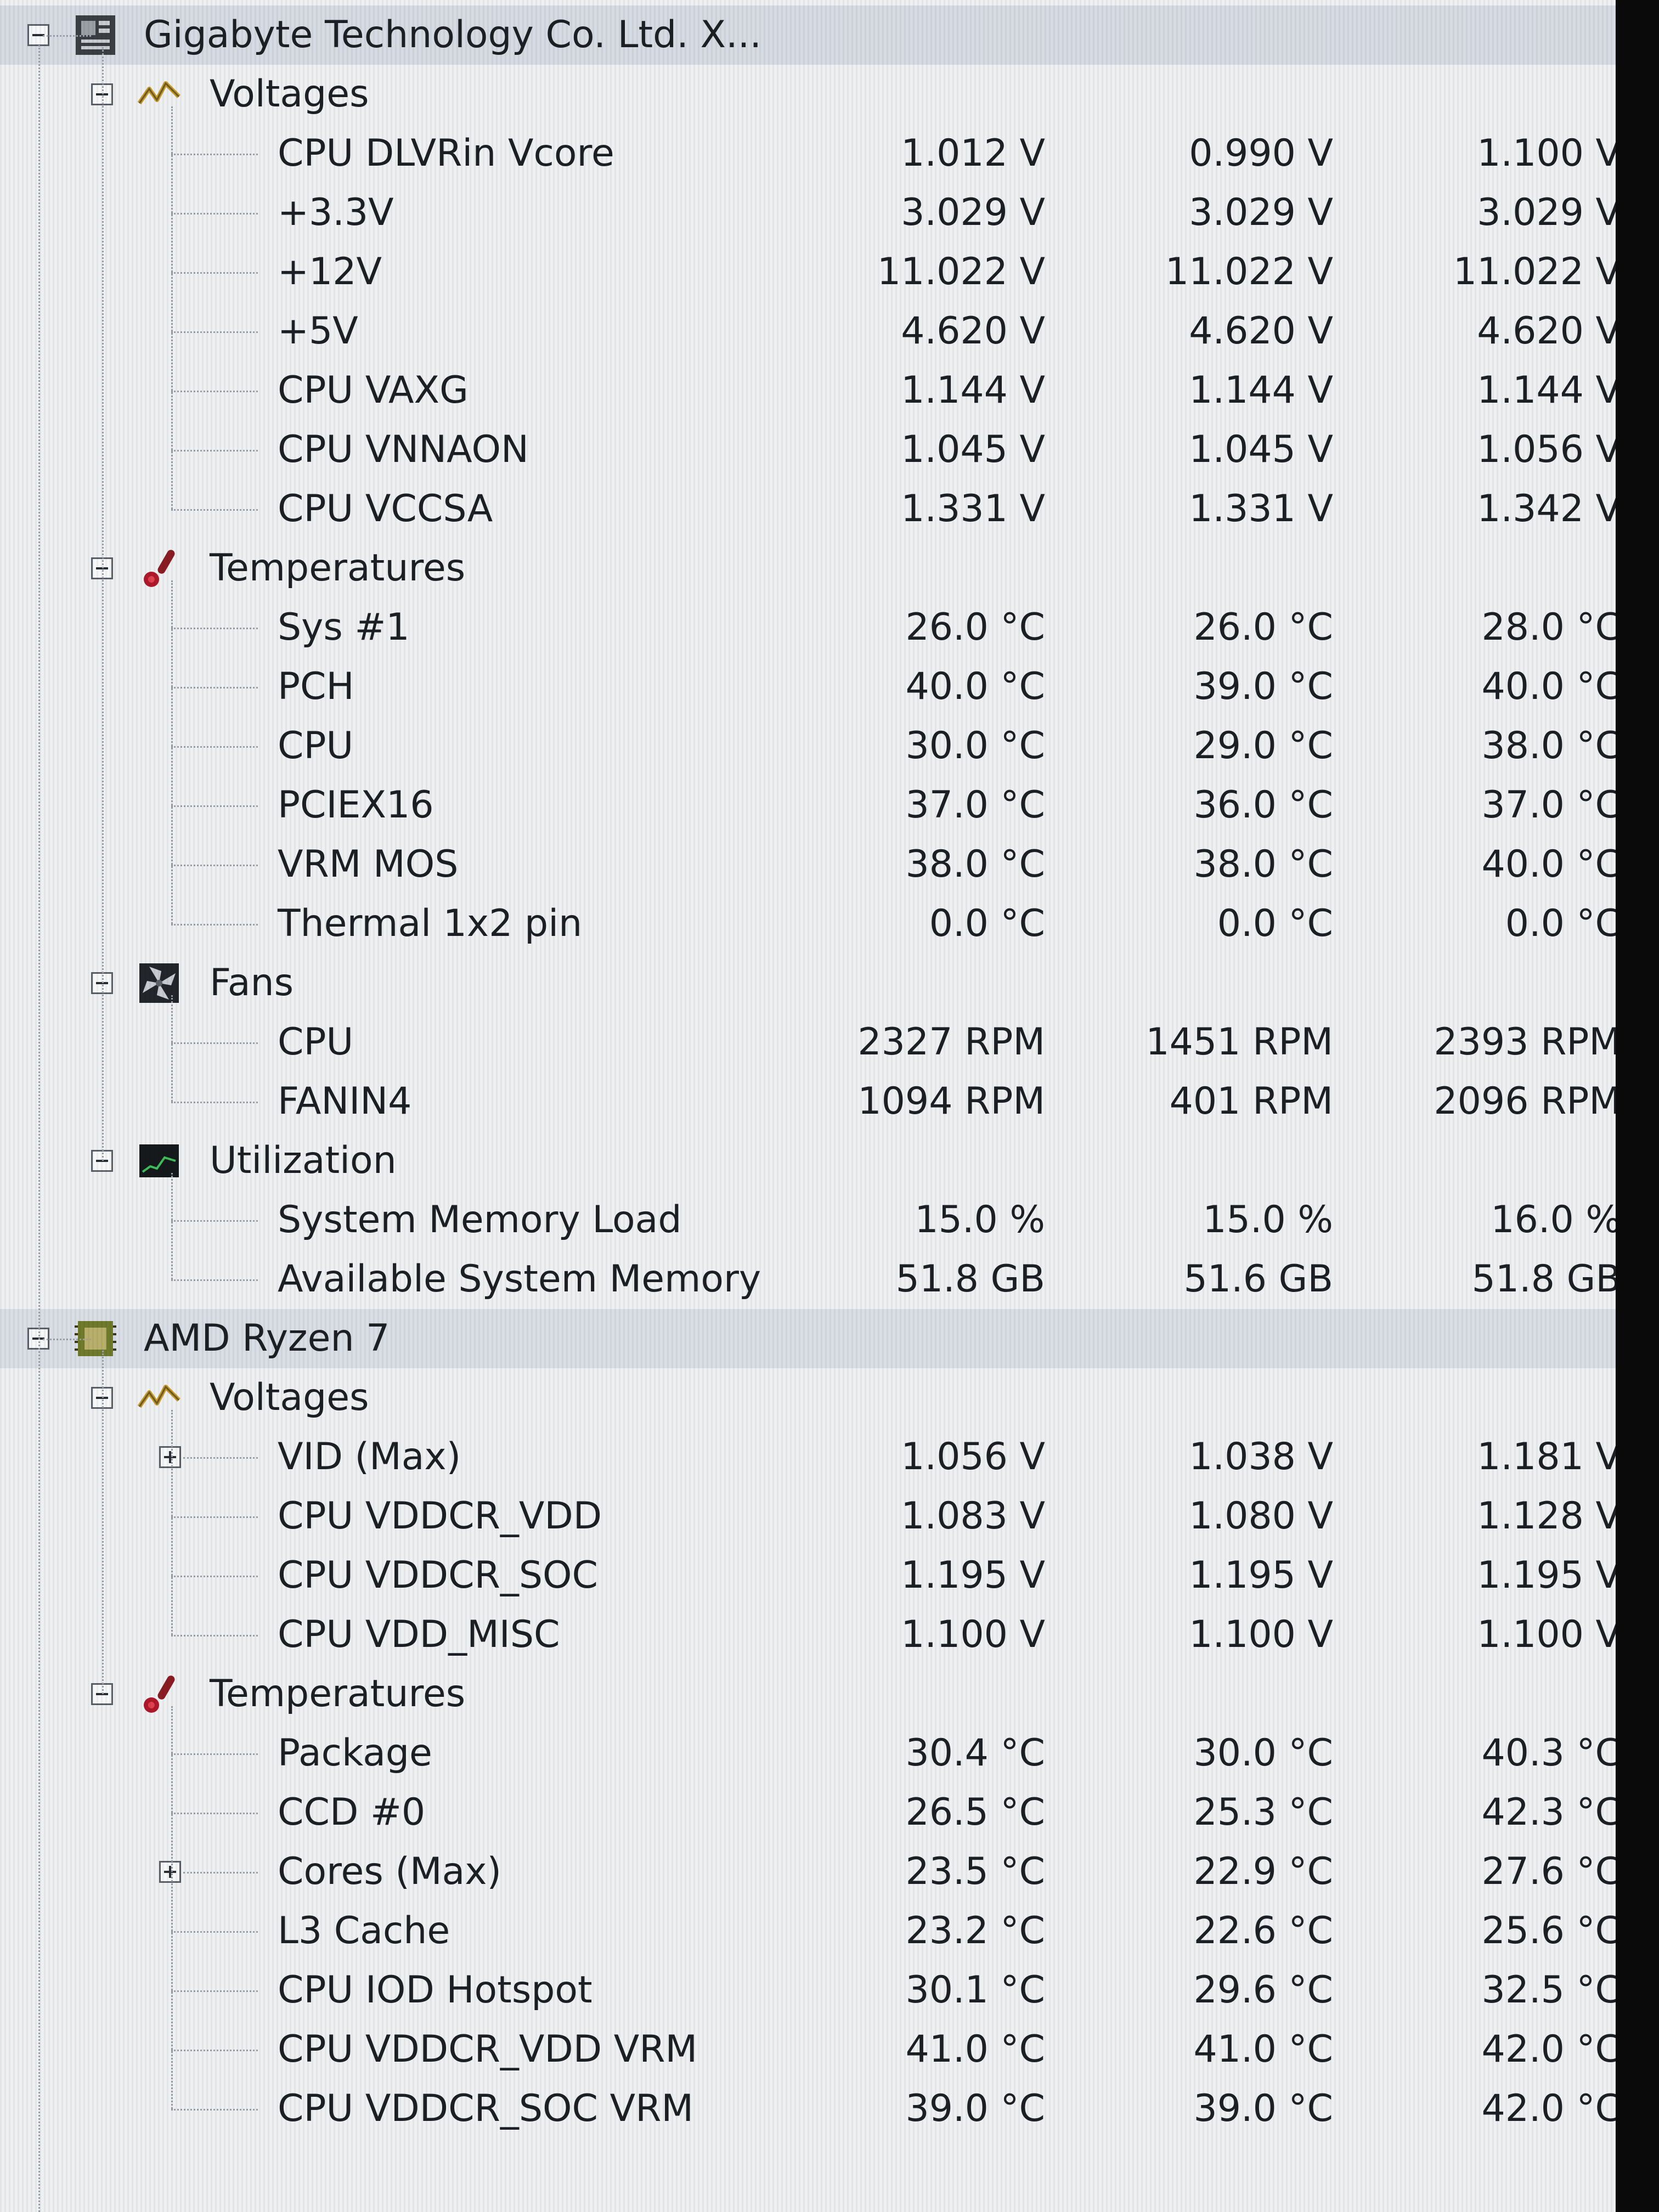  Describe the element at coordinates (1525, 1101) in the screenshot. I see `sensor-max-value: 2096 RPM` at that location.